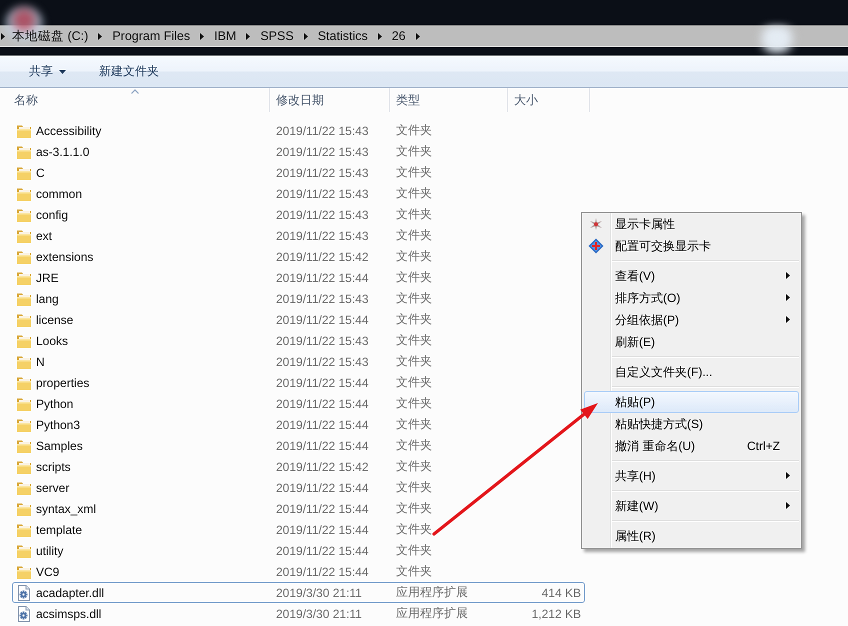 The height and width of the screenshot is (626, 848). What do you see at coordinates (58, 425) in the screenshot?
I see `file-name: Python3` at bounding box center [58, 425].